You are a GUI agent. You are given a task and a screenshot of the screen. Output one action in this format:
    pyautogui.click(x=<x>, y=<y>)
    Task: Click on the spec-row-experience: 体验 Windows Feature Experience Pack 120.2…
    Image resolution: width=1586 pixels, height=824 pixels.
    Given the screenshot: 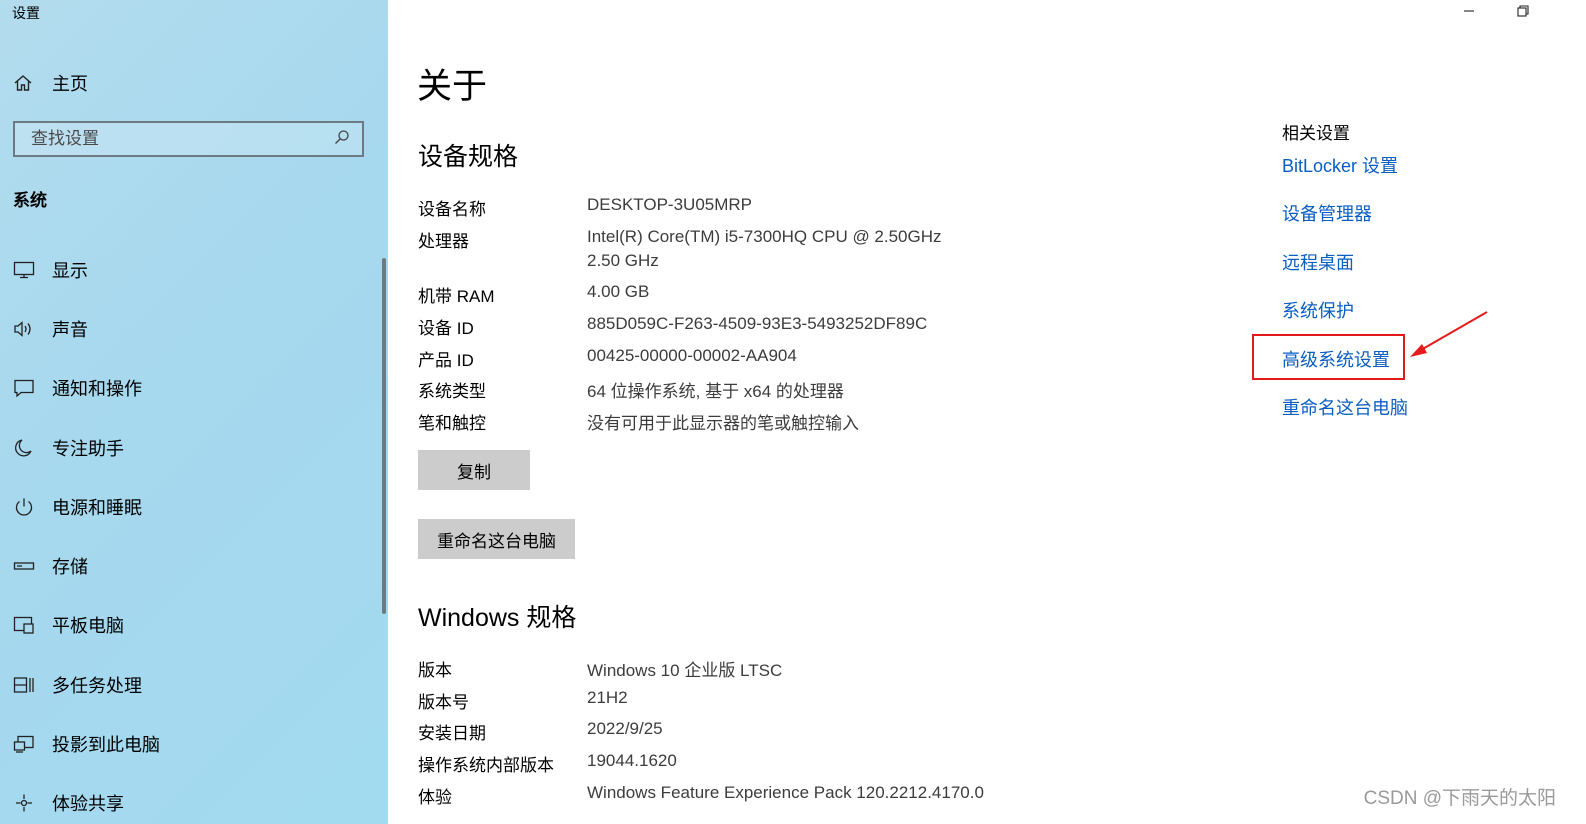 What is the action you would take?
    pyautogui.click(x=701, y=799)
    